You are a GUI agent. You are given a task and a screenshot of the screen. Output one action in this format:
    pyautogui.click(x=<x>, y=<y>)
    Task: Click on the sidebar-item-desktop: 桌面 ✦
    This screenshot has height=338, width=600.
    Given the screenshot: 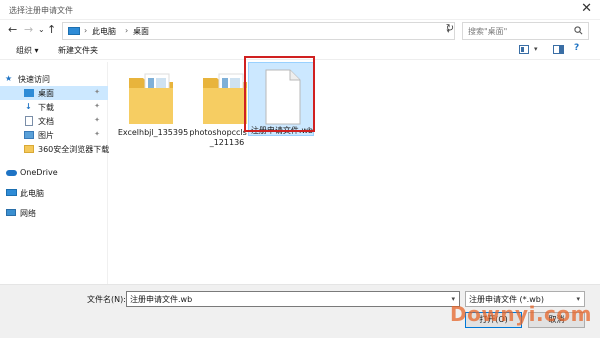 What is the action you would take?
    pyautogui.click(x=54, y=93)
    